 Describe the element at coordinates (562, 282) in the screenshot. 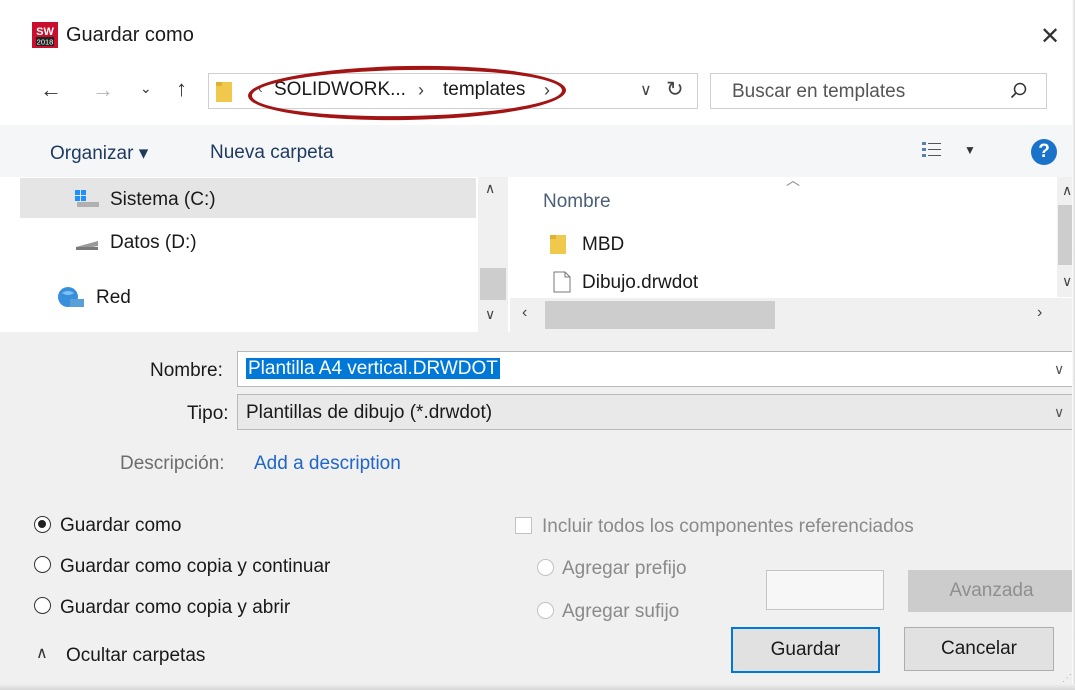

I see `file-icon` at that location.